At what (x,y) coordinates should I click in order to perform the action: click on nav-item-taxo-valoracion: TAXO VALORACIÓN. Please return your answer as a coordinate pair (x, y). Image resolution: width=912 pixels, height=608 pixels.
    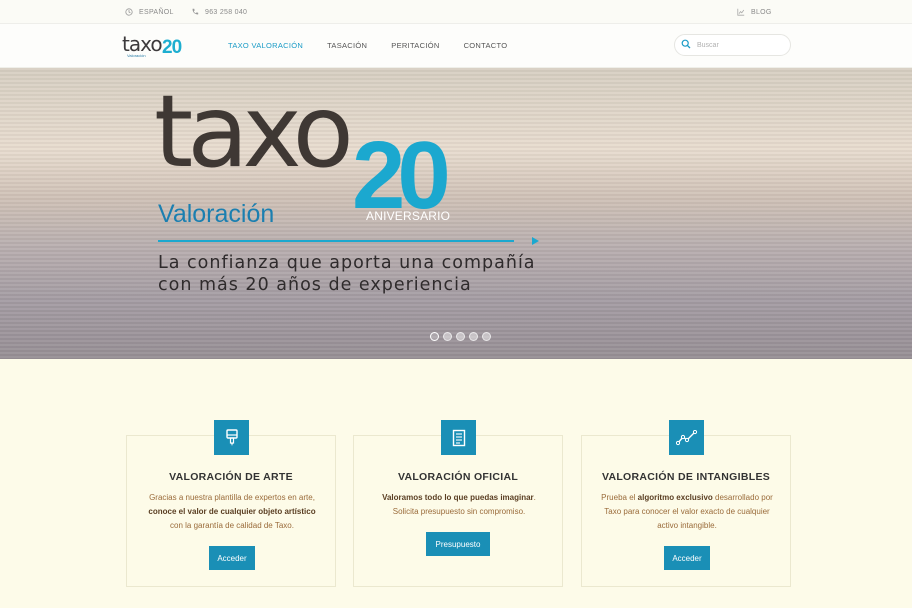
    Looking at the image, I should click on (265, 45).